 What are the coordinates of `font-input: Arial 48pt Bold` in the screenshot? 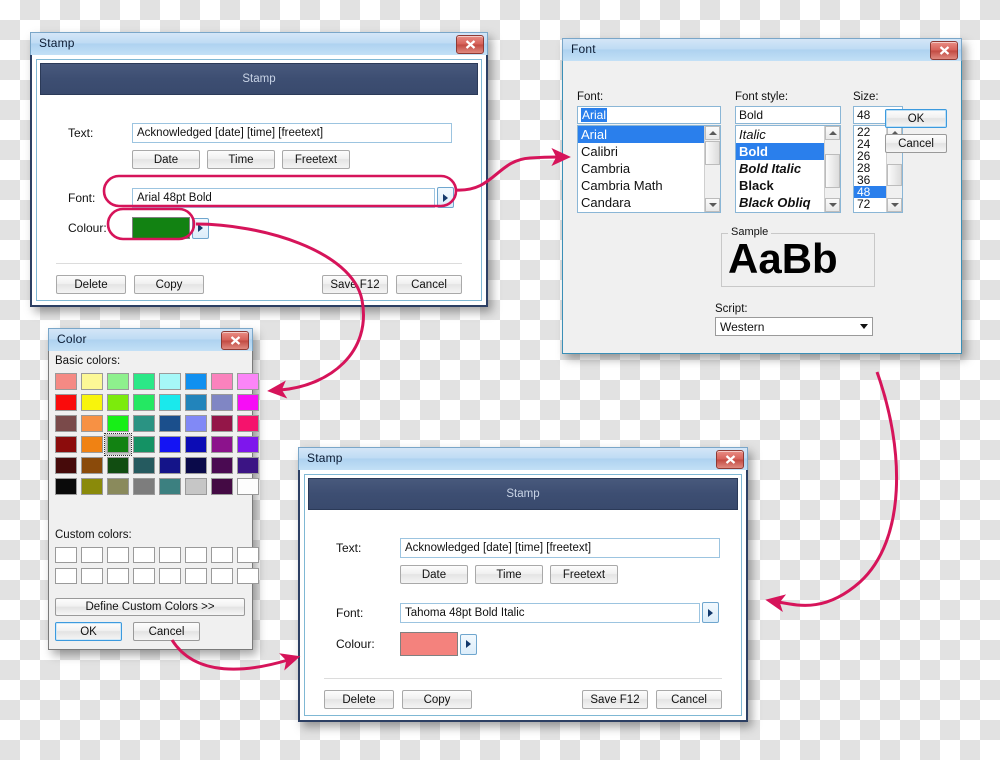 It's located at (283, 197).